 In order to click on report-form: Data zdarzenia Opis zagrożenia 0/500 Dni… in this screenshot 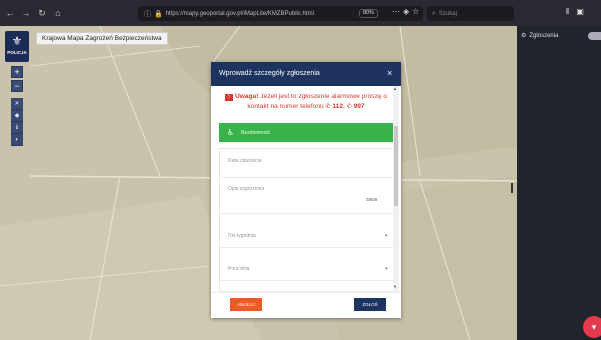, I will do `click(309, 220)`.